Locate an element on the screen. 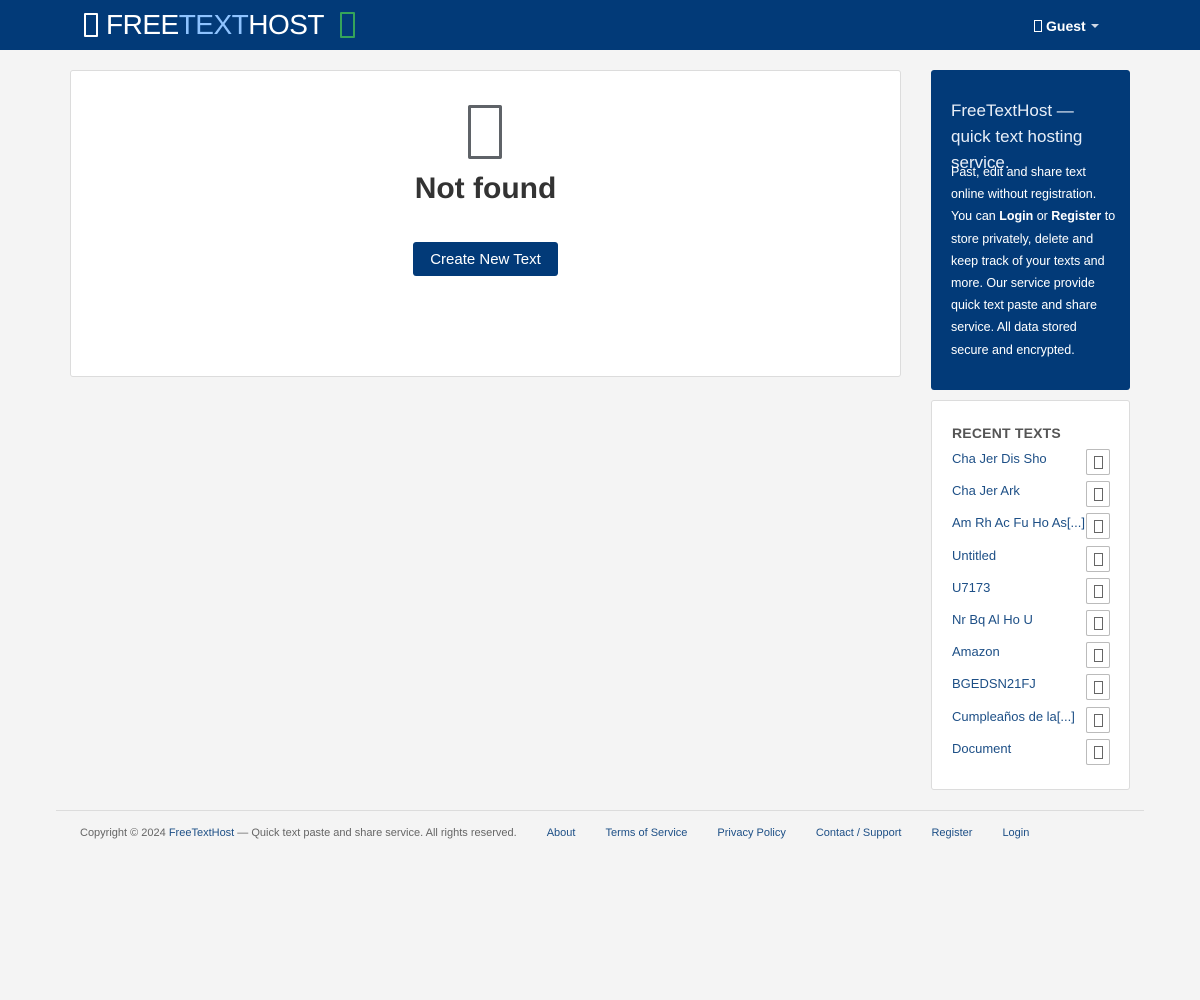 This screenshot has height=1000, width=1200. page-title: Not found is located at coordinates (485, 188).